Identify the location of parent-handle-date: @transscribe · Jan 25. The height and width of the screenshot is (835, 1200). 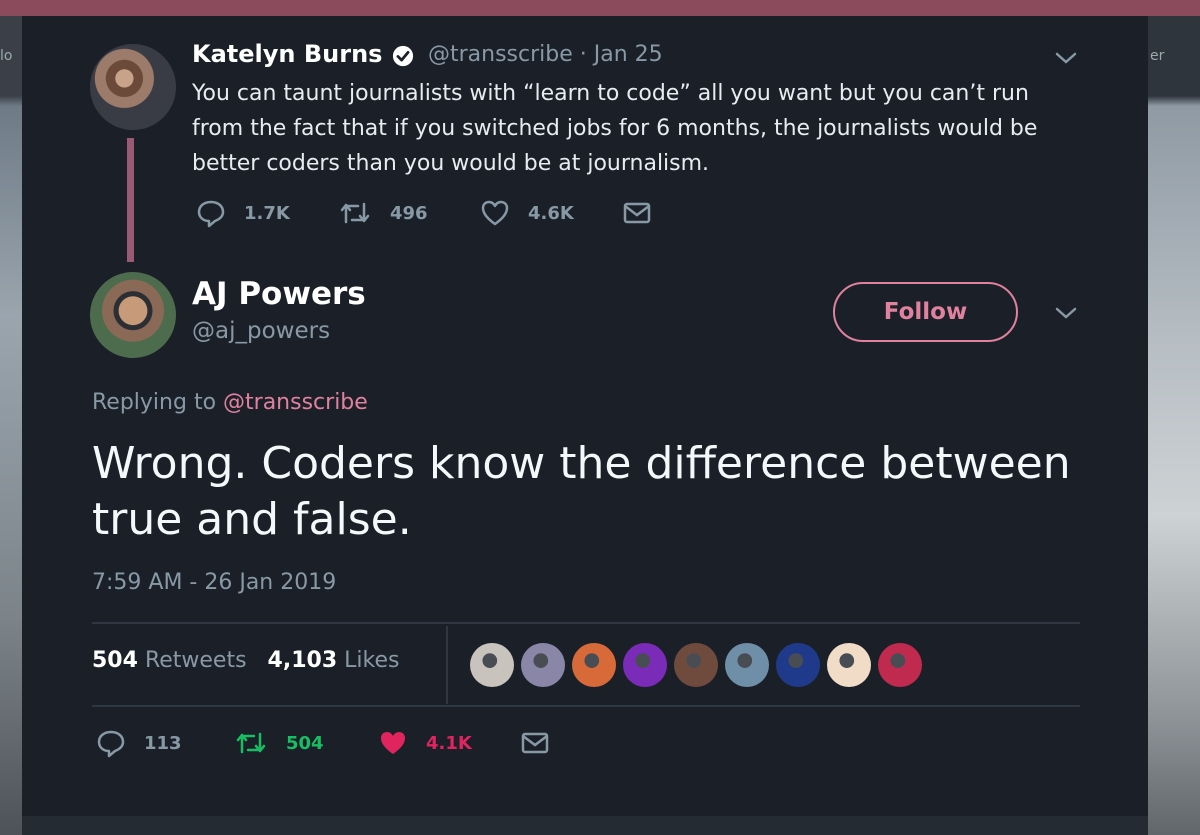
(545, 54).